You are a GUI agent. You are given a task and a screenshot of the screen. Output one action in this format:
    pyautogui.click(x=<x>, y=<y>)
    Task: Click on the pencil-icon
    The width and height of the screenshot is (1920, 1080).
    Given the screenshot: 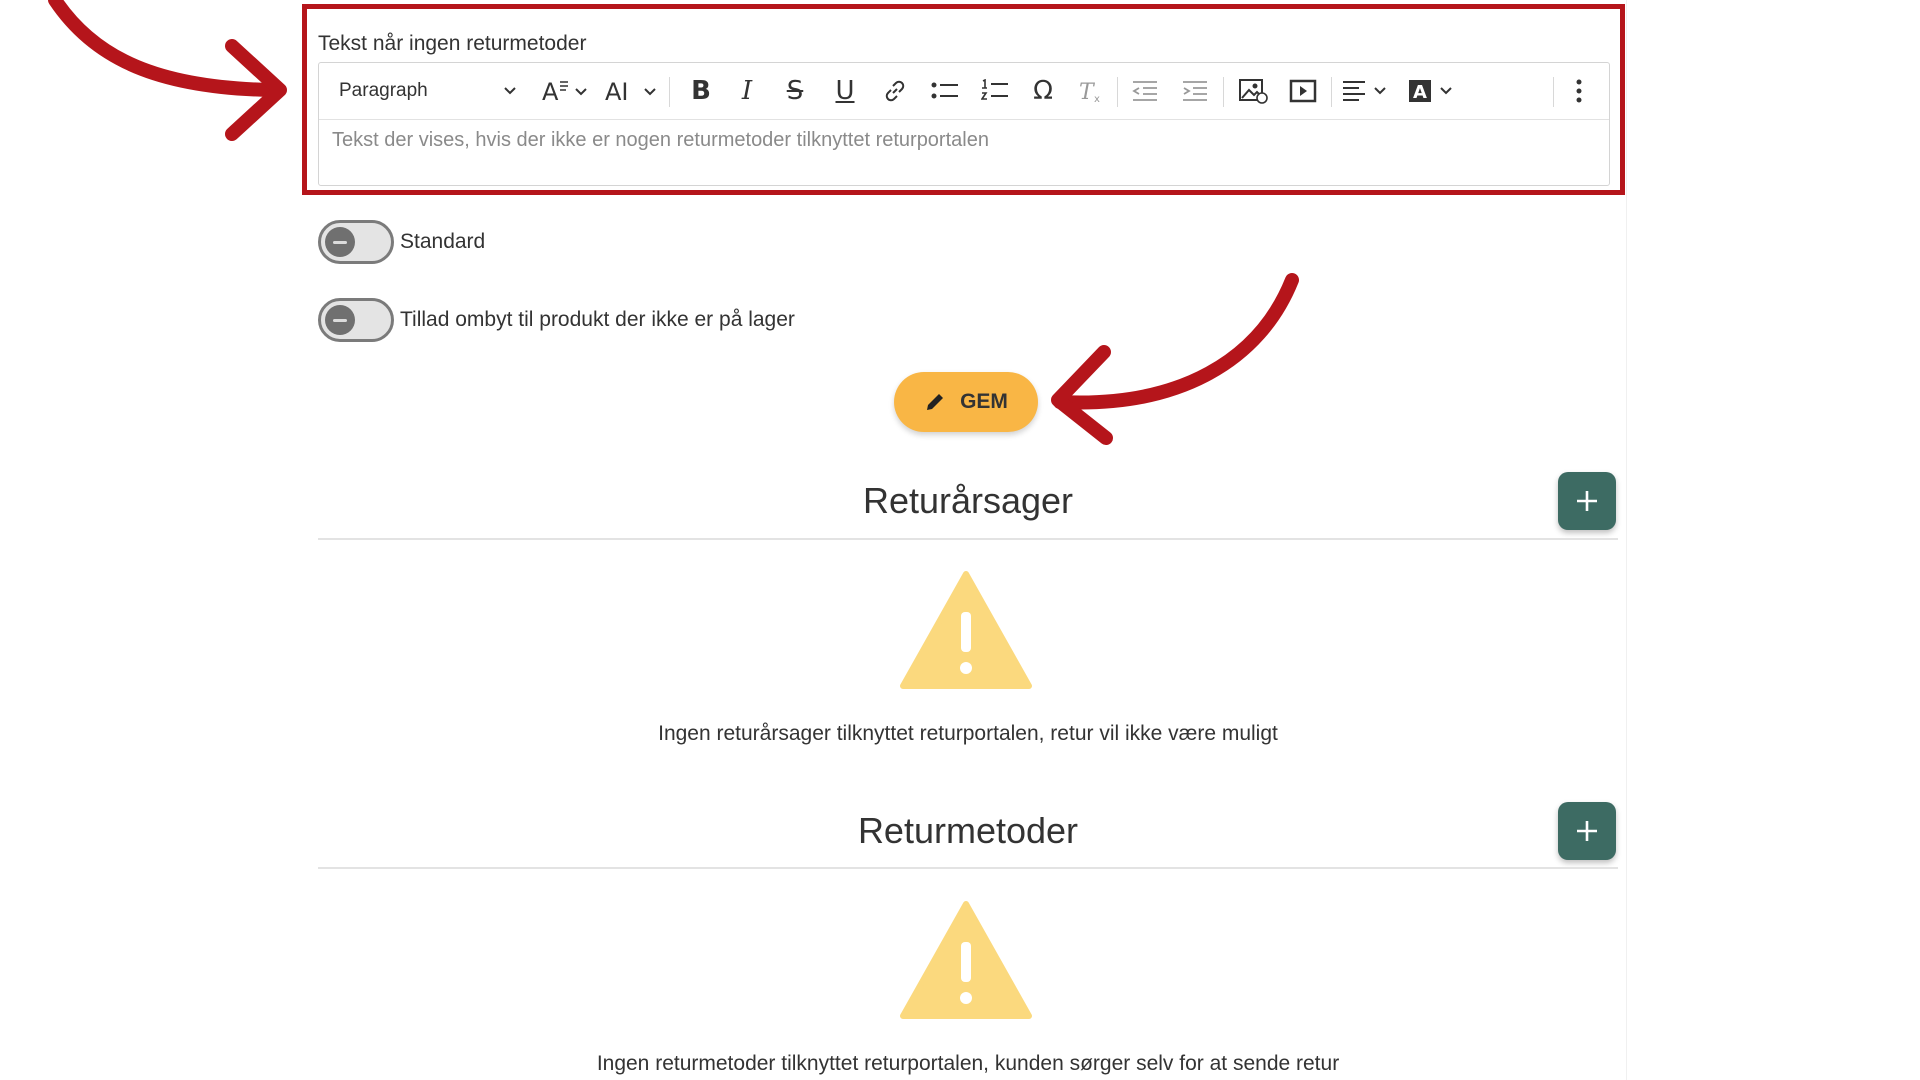 What is the action you would take?
    pyautogui.click(x=935, y=402)
    